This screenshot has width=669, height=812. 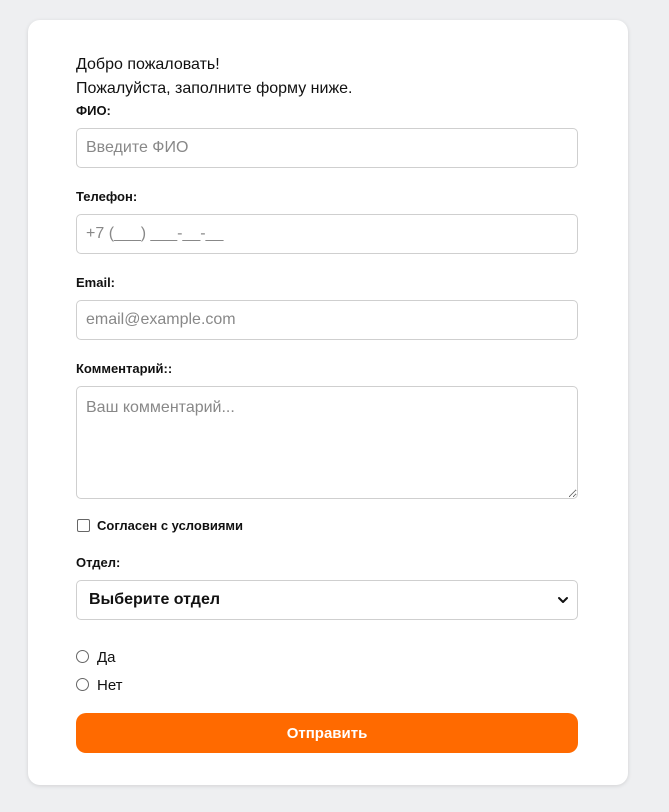 What do you see at coordinates (82, 656) in the screenshot?
I see `radio-yes` at bounding box center [82, 656].